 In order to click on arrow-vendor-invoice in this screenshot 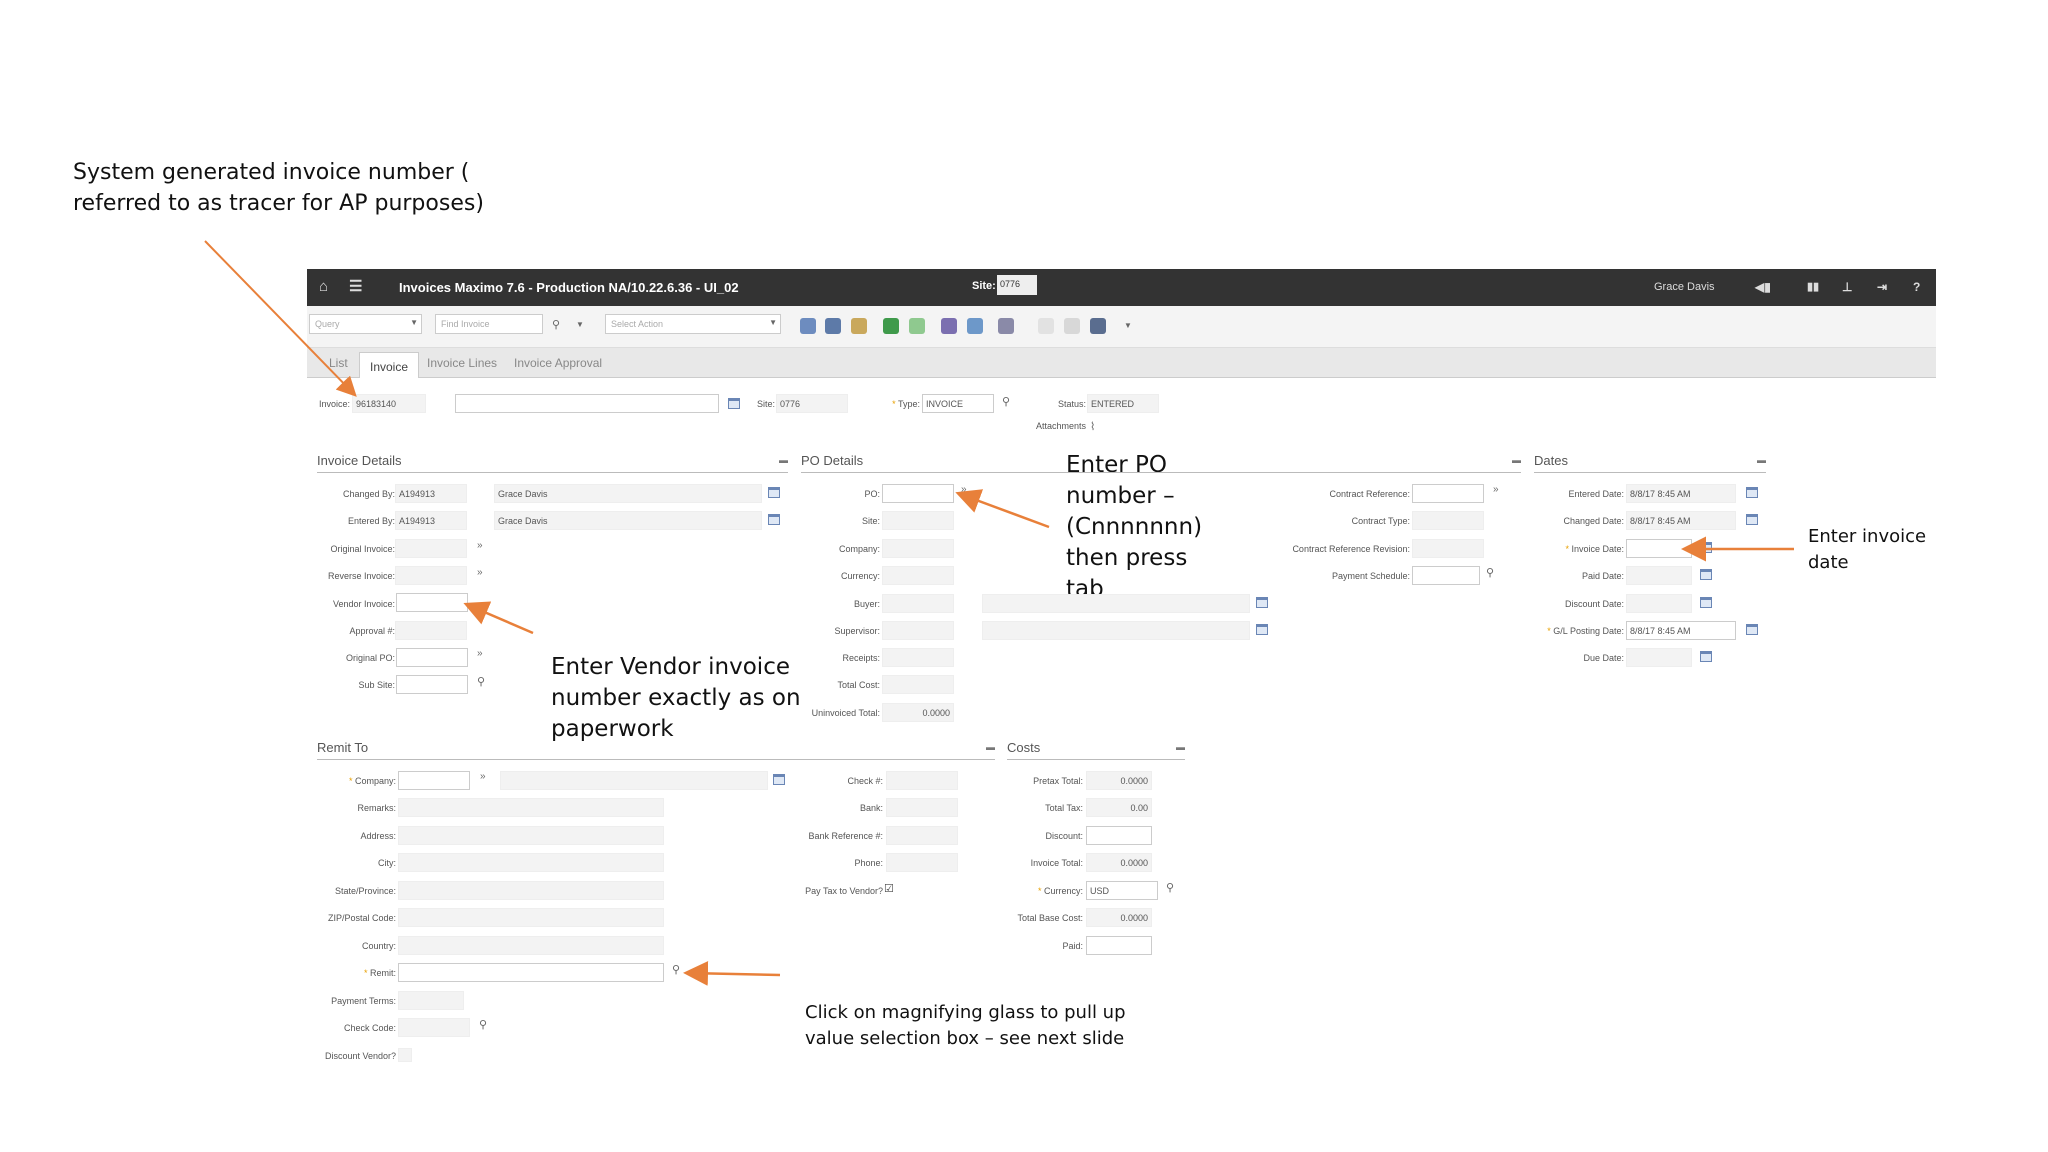, I will do `click(498, 618)`.